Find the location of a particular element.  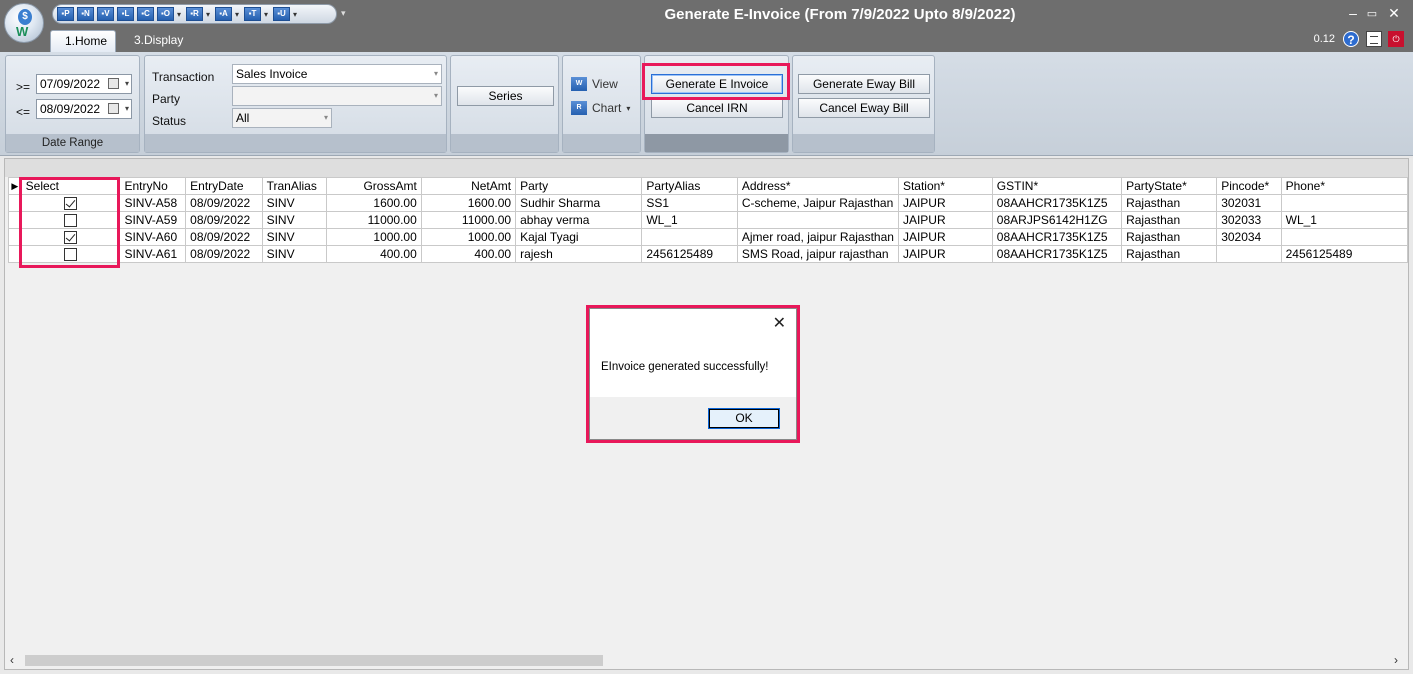

column-header: GSTIN* is located at coordinates (1057, 186).